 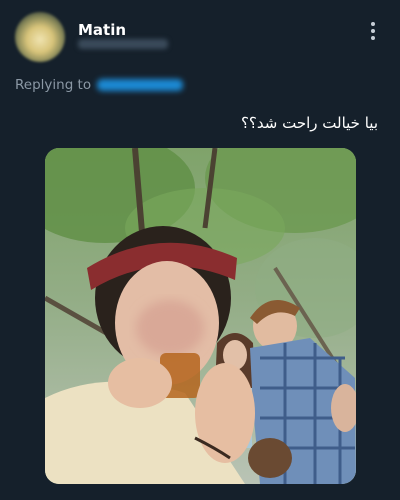 What do you see at coordinates (102, 30) in the screenshot?
I see `author-name: Matin` at bounding box center [102, 30].